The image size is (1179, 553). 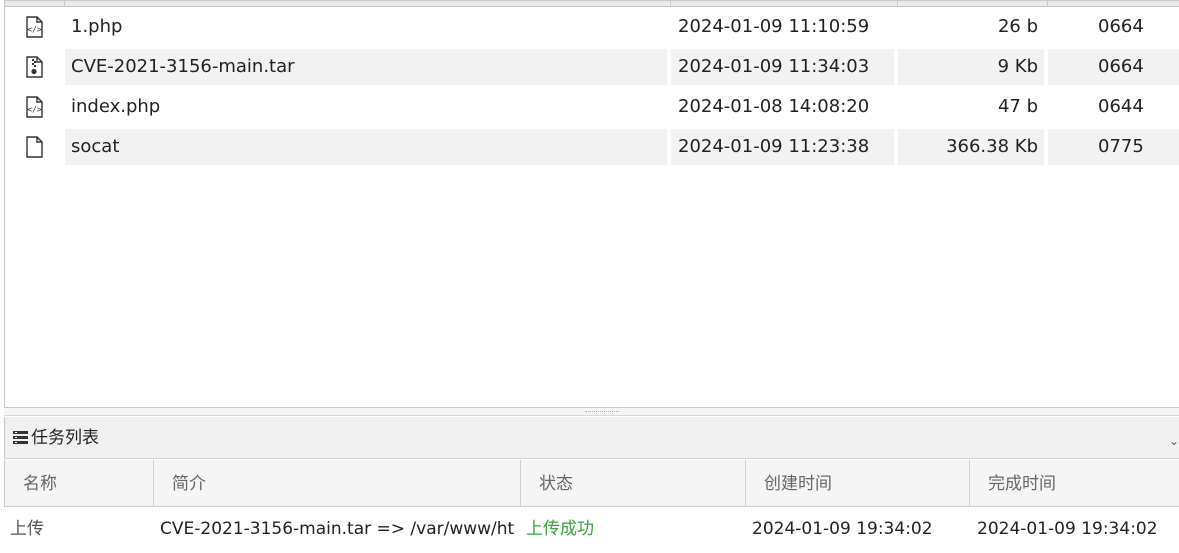 What do you see at coordinates (65, 438) in the screenshot?
I see `task-panel-title: 任务列表` at bounding box center [65, 438].